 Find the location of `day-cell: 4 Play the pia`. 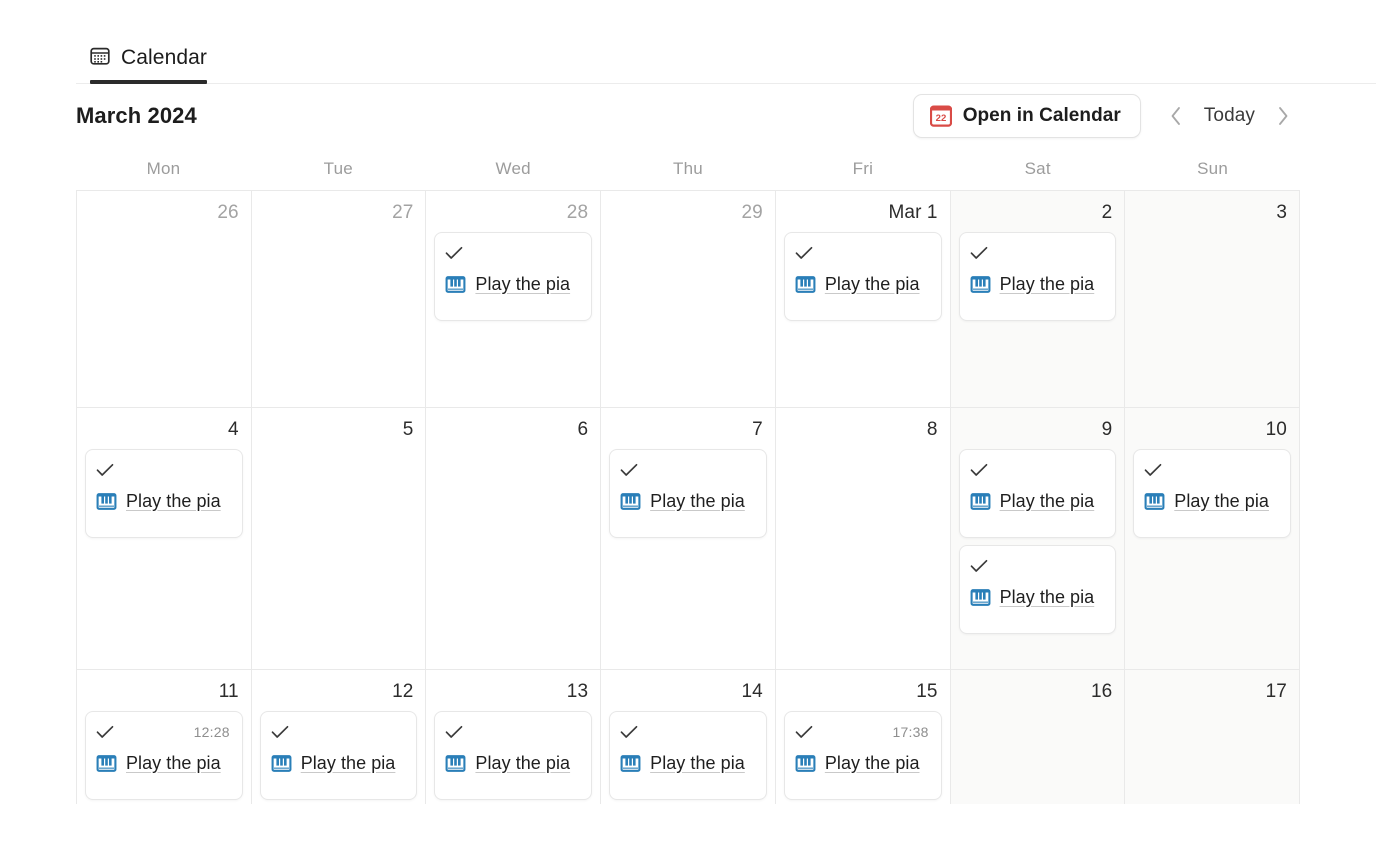

day-cell: 4 Play the pia is located at coordinates (164, 539).